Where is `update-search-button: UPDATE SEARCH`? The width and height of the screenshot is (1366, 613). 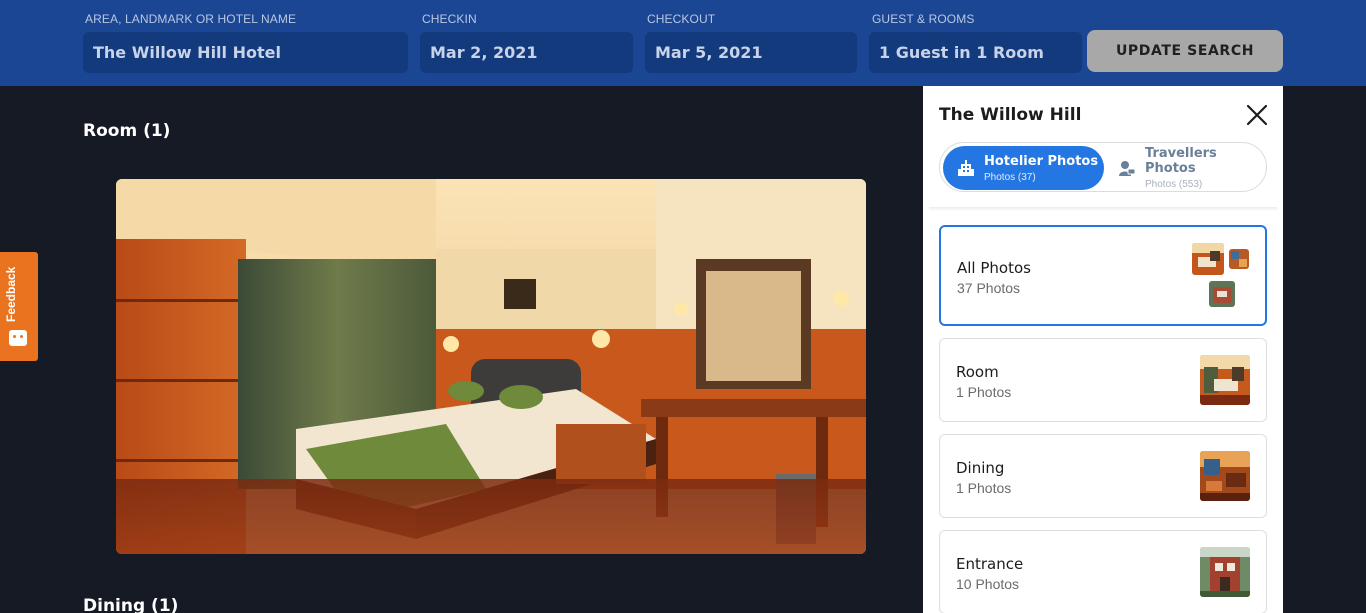 update-search-button: UPDATE SEARCH is located at coordinates (1185, 51).